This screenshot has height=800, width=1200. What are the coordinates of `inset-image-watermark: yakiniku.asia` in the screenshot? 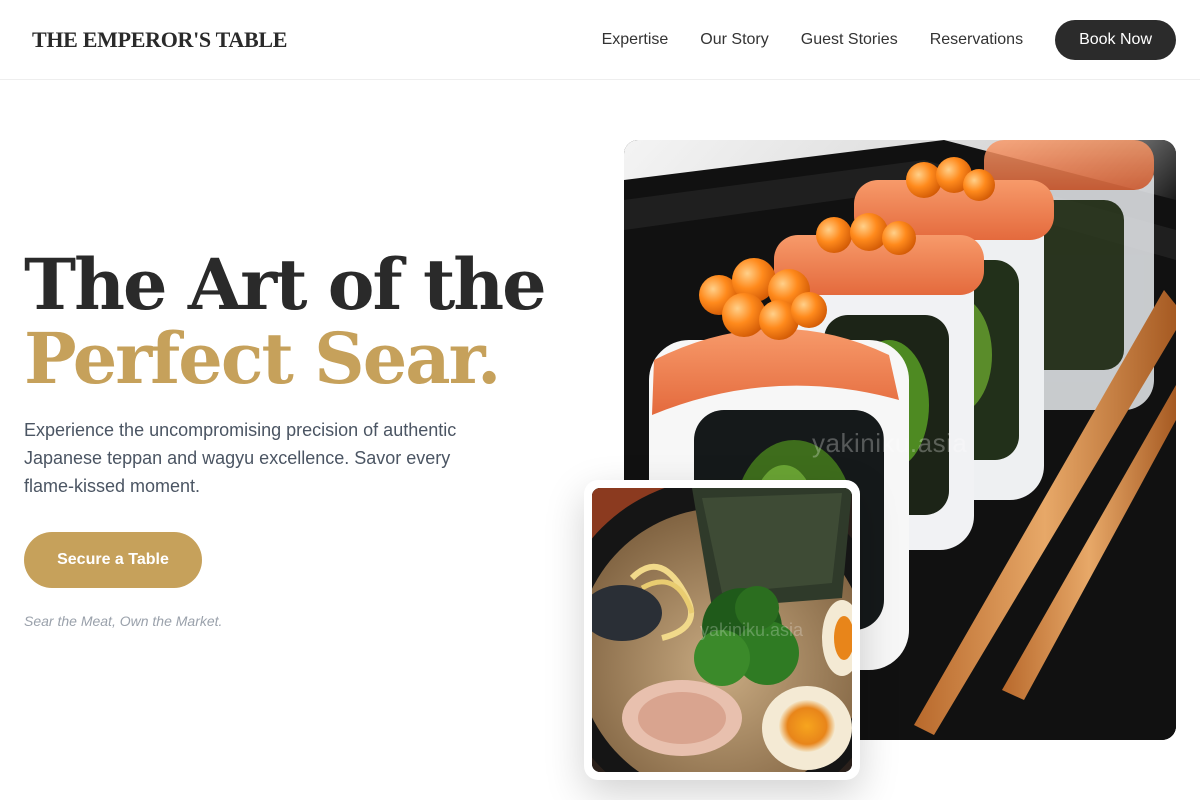 It's located at (752, 630).